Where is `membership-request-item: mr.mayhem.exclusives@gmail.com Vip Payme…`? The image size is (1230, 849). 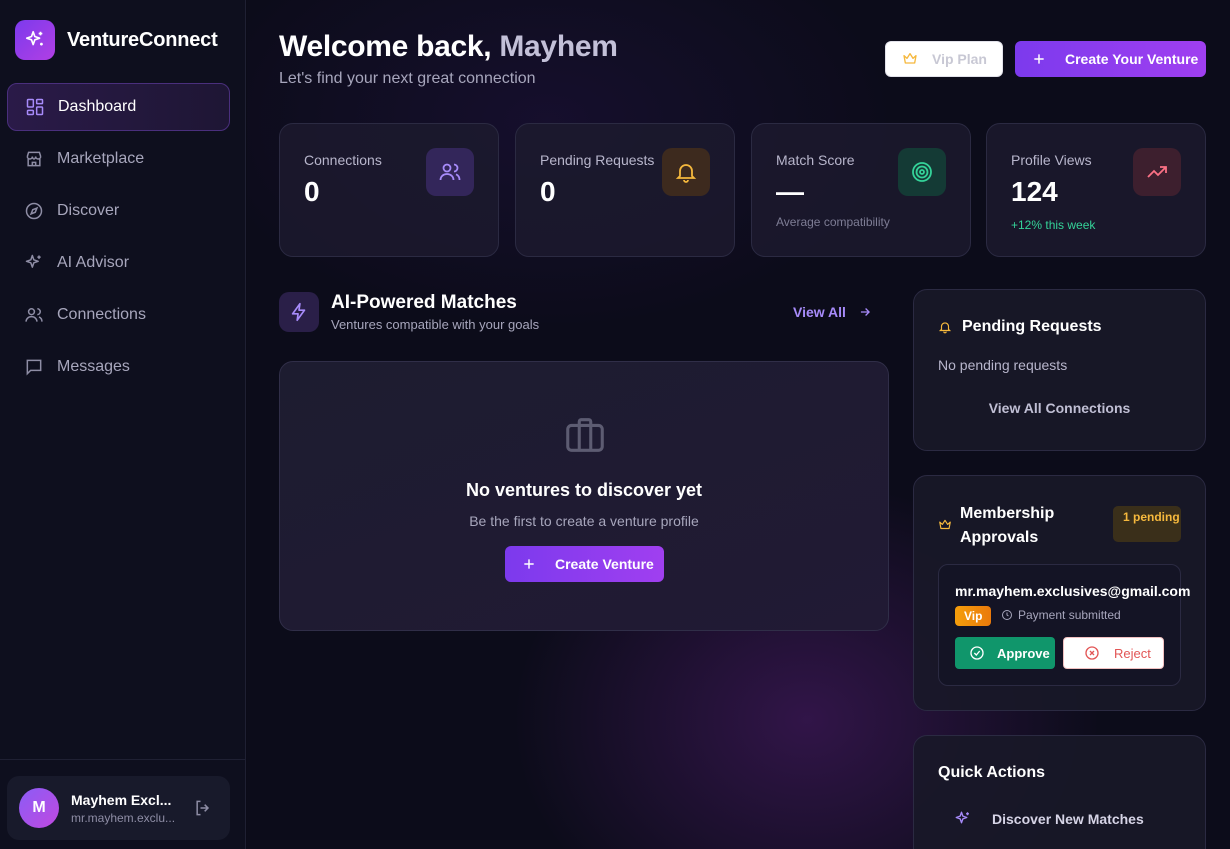
membership-request-item: mr.mayhem.exclusives@gmail.com Vip Payme… is located at coordinates (1064, 625).